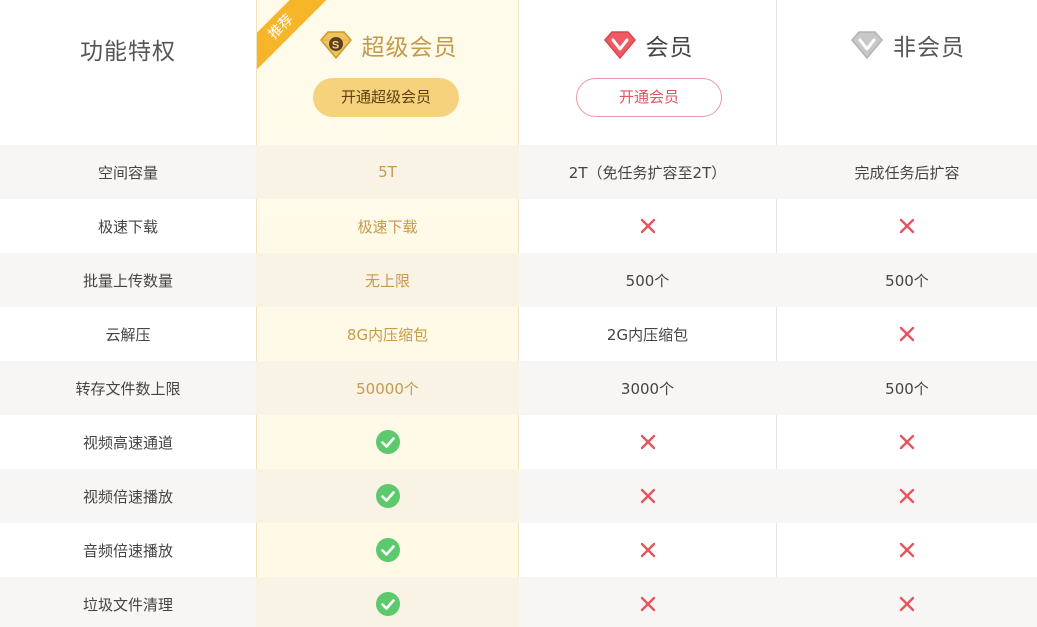 This screenshot has width=1037, height=627. I want to click on feature-cell: 视频倍速播放, so click(128, 496).